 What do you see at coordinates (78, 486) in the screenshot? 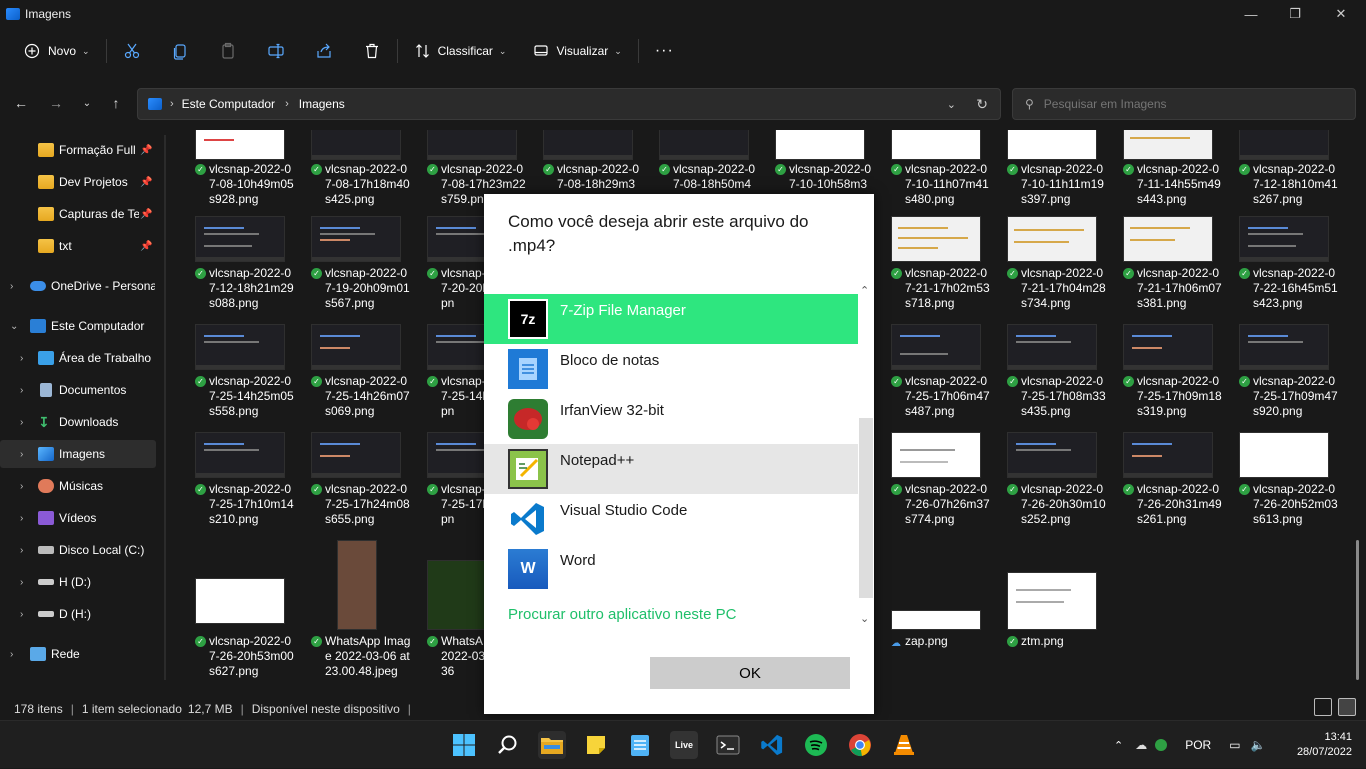
I see `sidebar-item-musicas: › Músicas` at bounding box center [78, 486].